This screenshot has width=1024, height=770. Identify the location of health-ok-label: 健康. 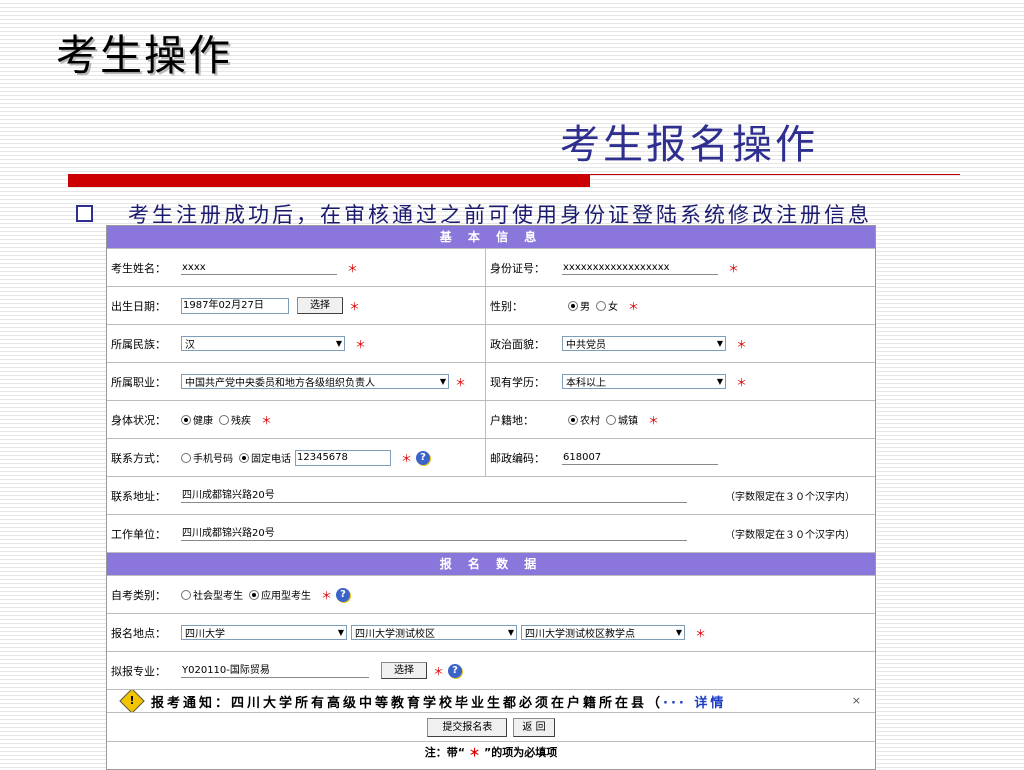
(203, 421).